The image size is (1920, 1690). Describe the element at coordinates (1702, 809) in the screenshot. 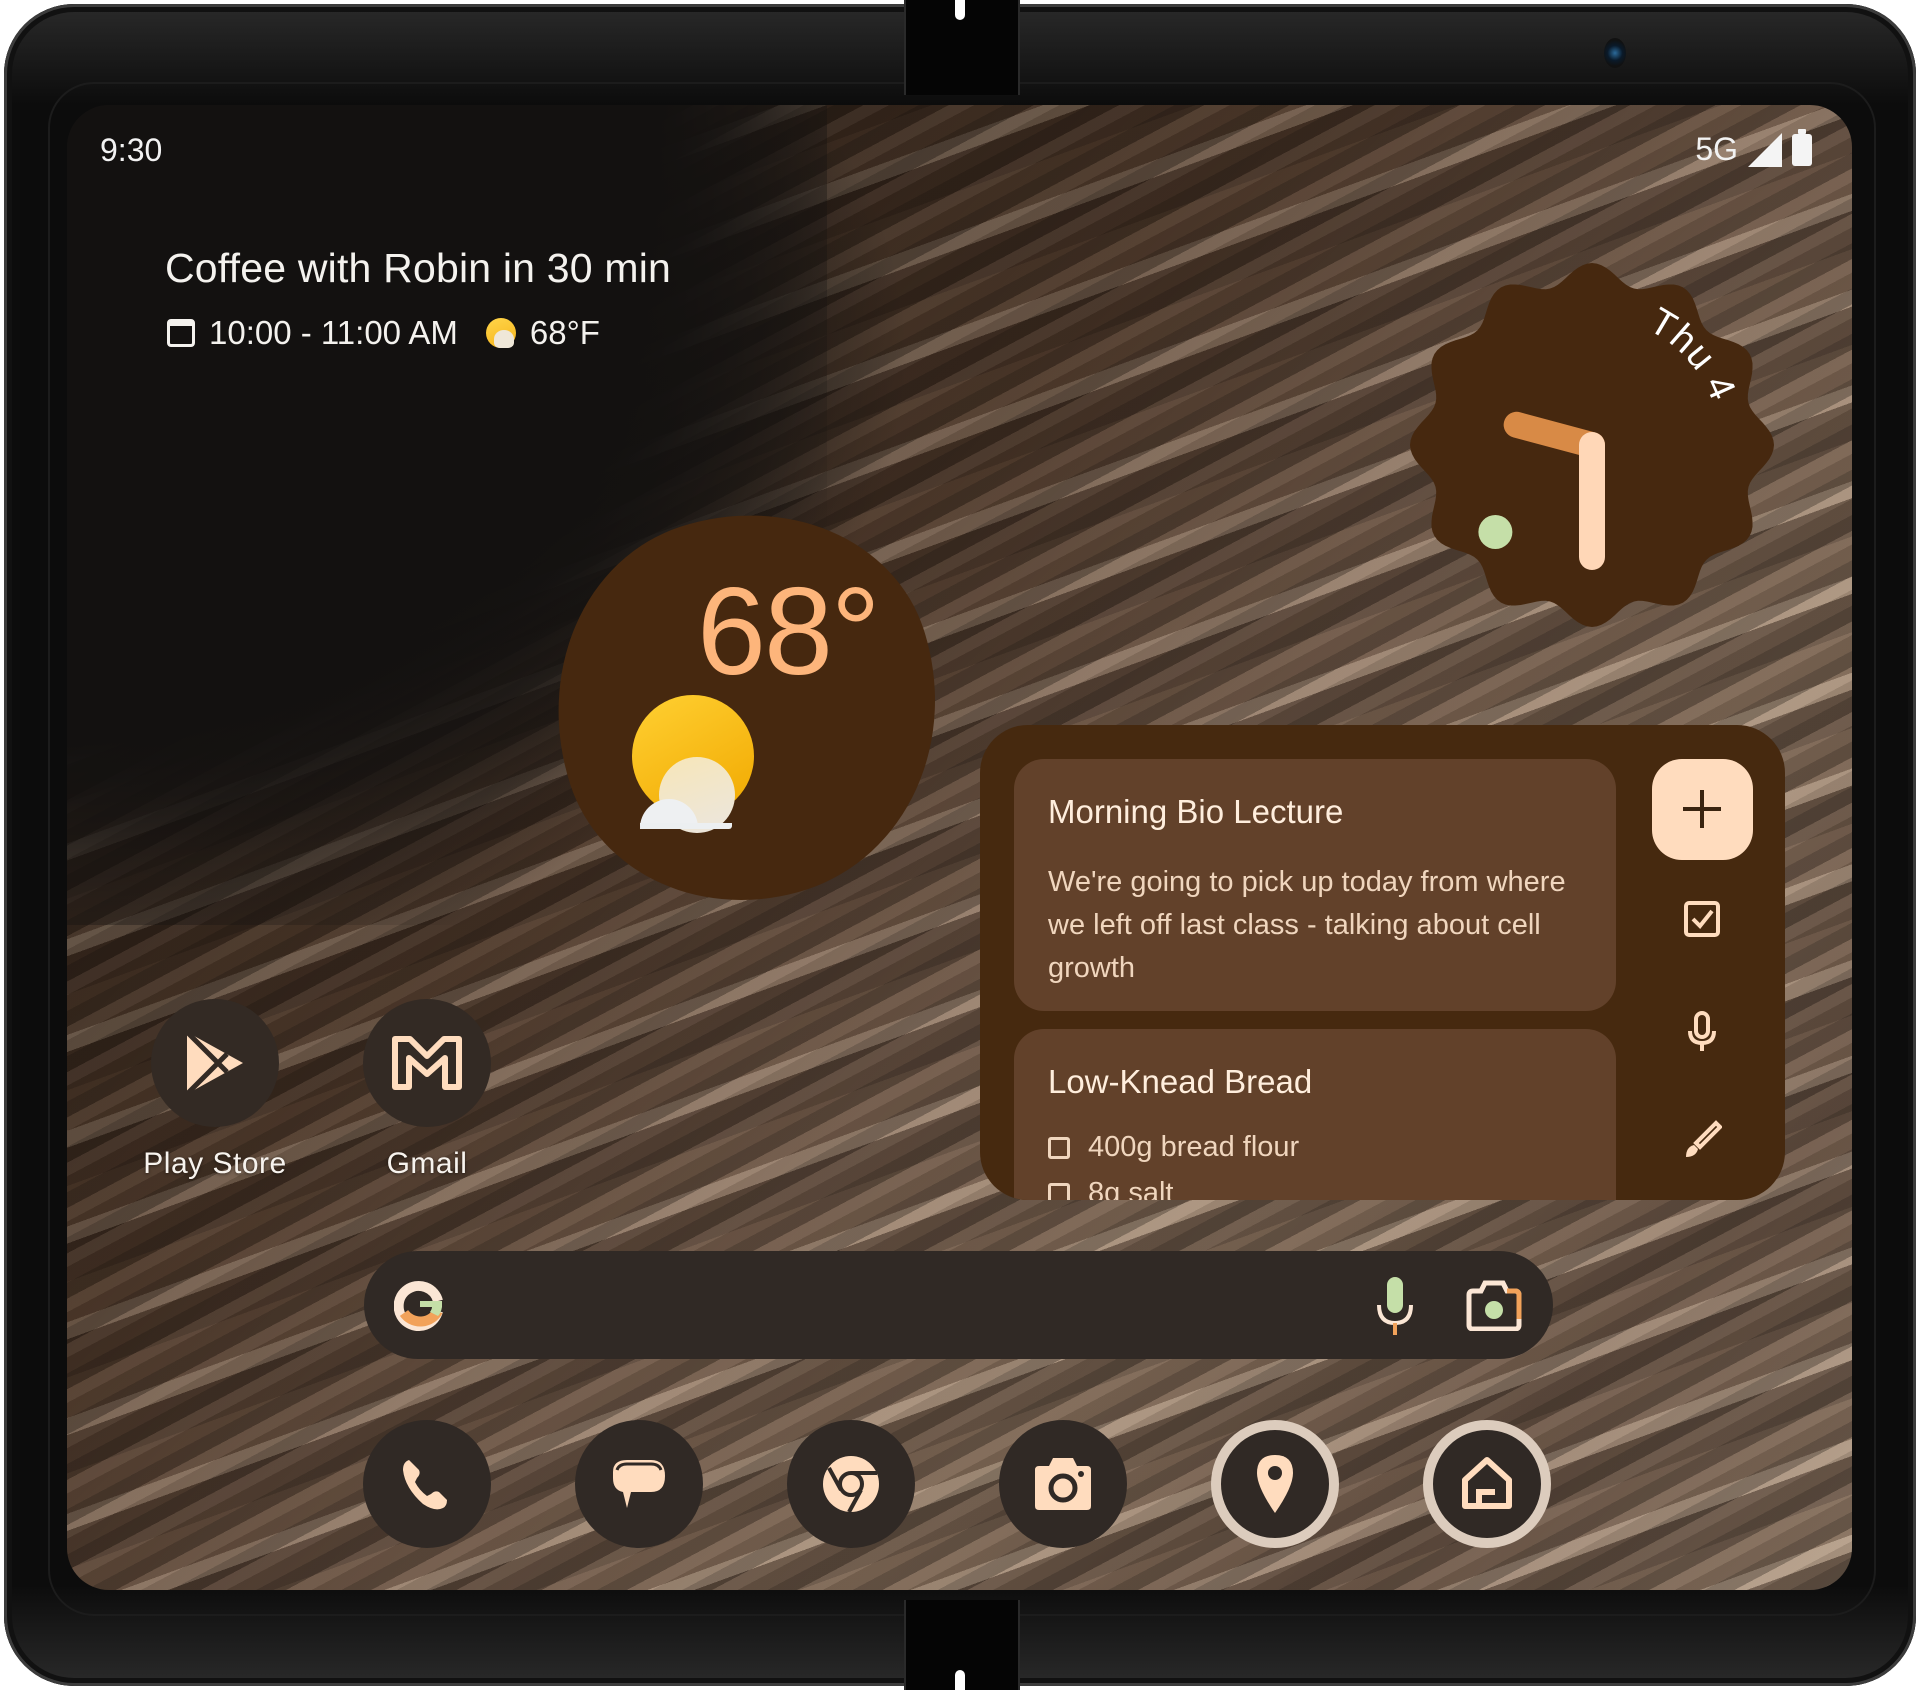

I see `new-note-button` at that location.